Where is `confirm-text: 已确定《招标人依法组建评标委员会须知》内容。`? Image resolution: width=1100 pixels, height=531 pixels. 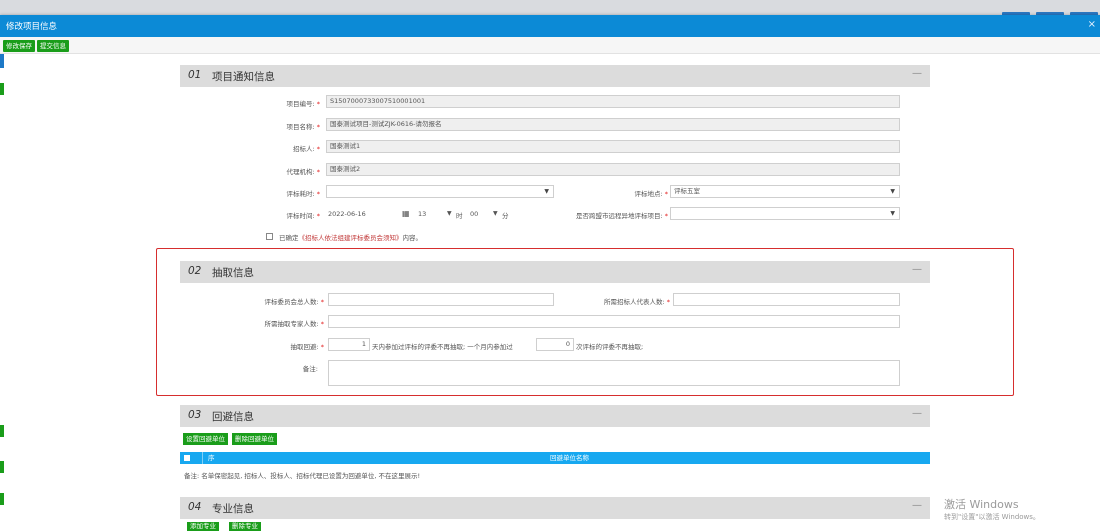 confirm-text: 已确定《招标人依法组建评标委员会须知》内容。 is located at coordinates (350, 238).